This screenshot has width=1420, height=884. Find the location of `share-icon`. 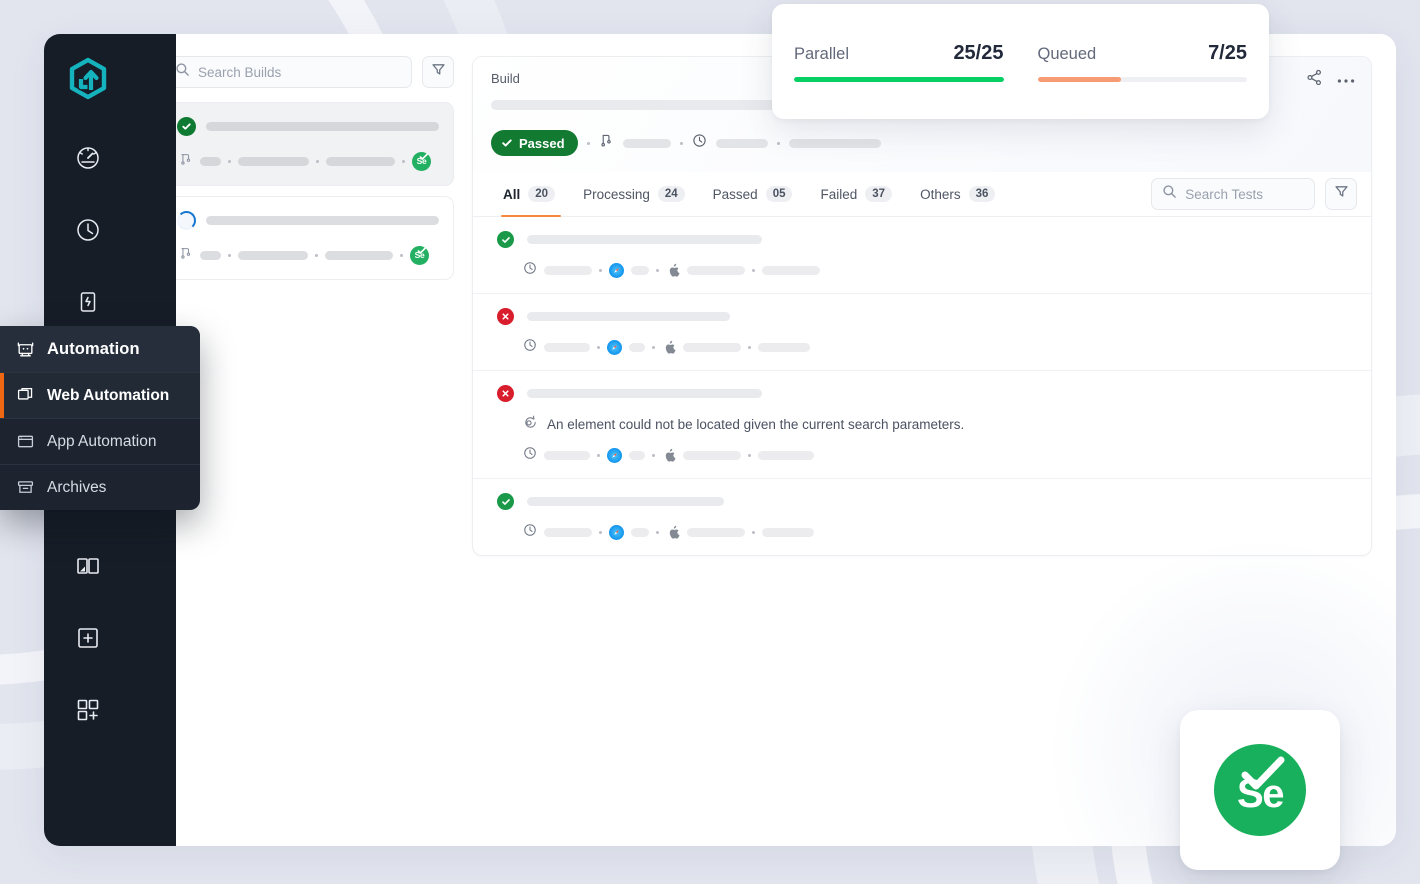

share-icon is located at coordinates (1314, 80).